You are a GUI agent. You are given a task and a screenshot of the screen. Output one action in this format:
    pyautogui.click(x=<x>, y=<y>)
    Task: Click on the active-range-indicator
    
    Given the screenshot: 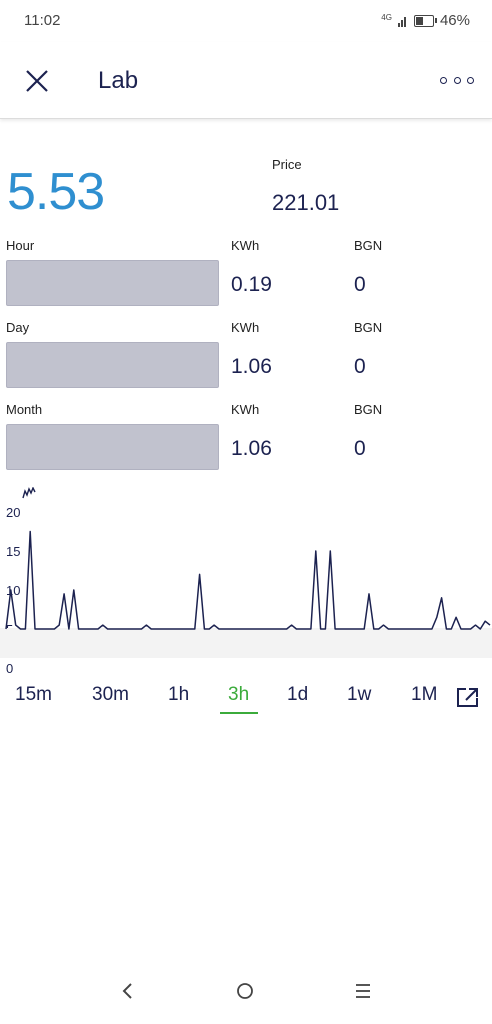 What is the action you would take?
    pyautogui.click(x=239, y=713)
    